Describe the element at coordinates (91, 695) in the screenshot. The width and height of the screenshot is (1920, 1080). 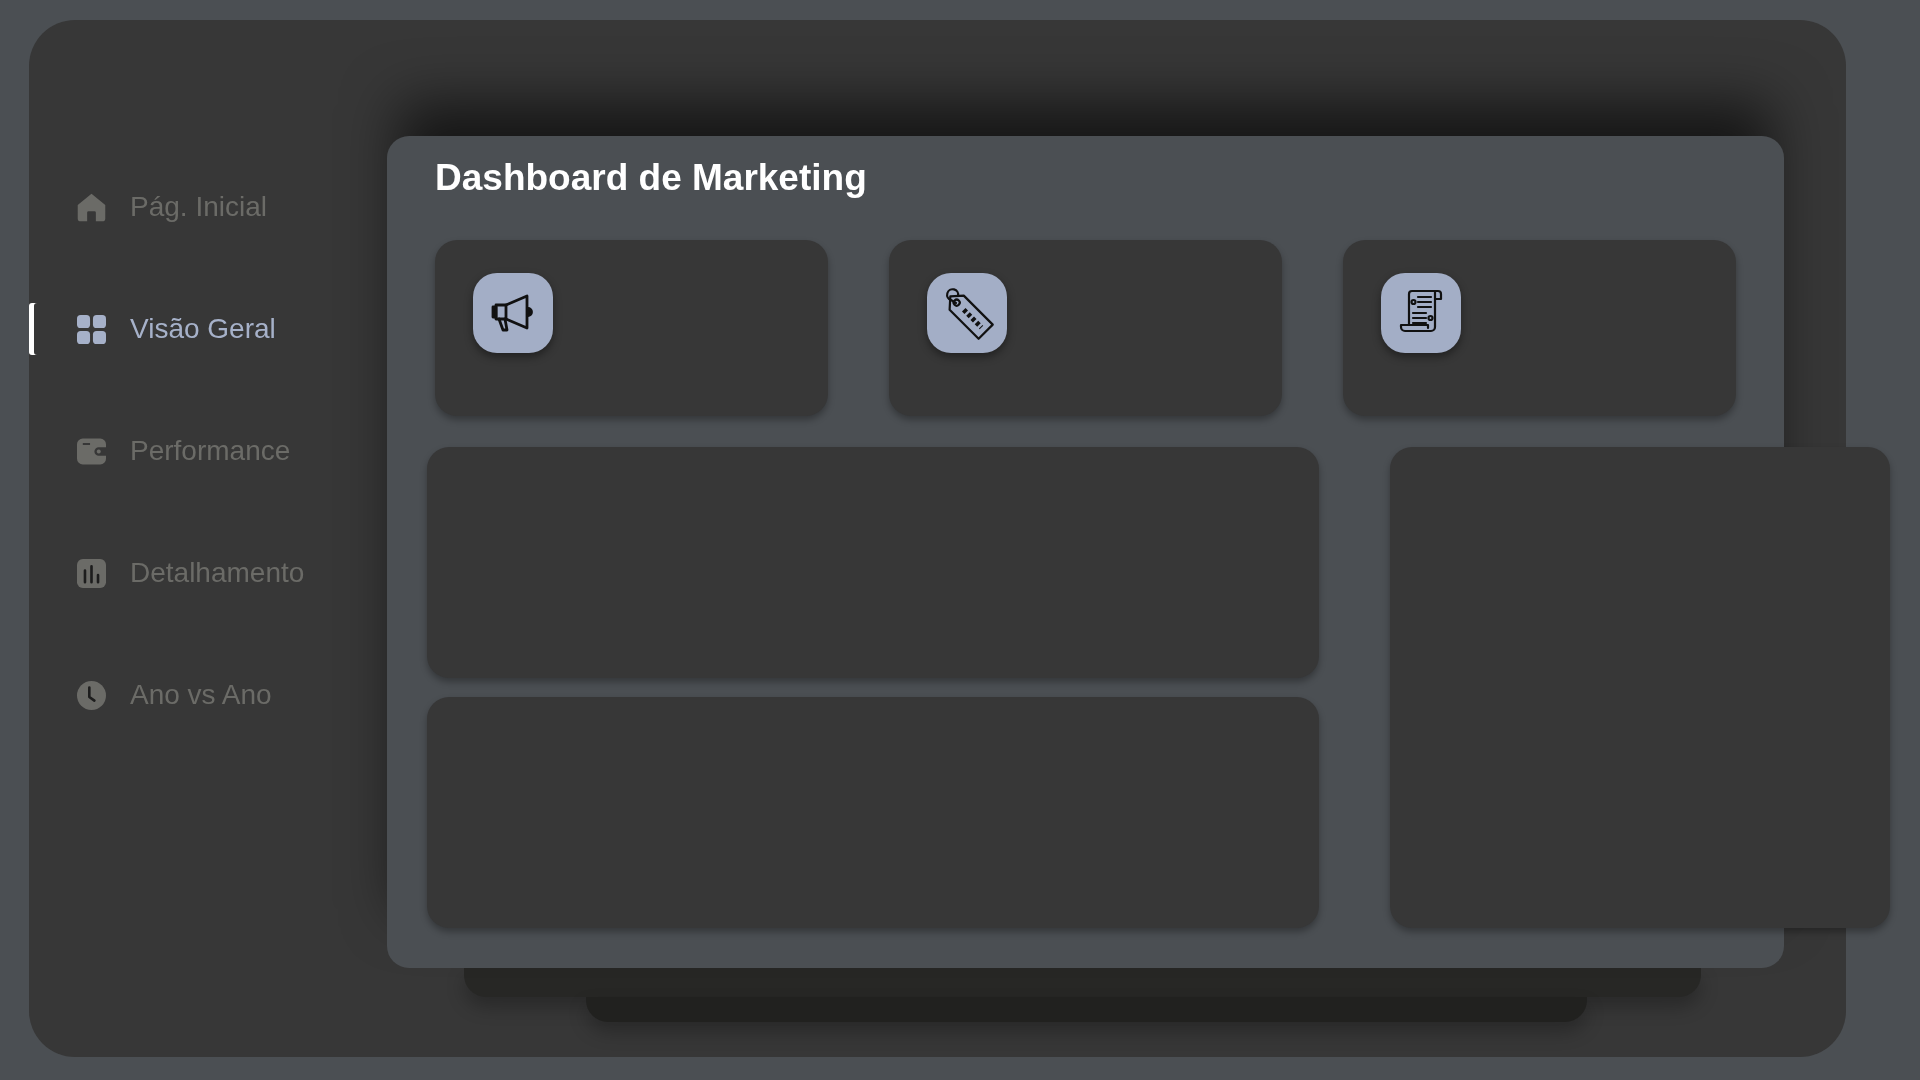
I see `clock-icon` at that location.